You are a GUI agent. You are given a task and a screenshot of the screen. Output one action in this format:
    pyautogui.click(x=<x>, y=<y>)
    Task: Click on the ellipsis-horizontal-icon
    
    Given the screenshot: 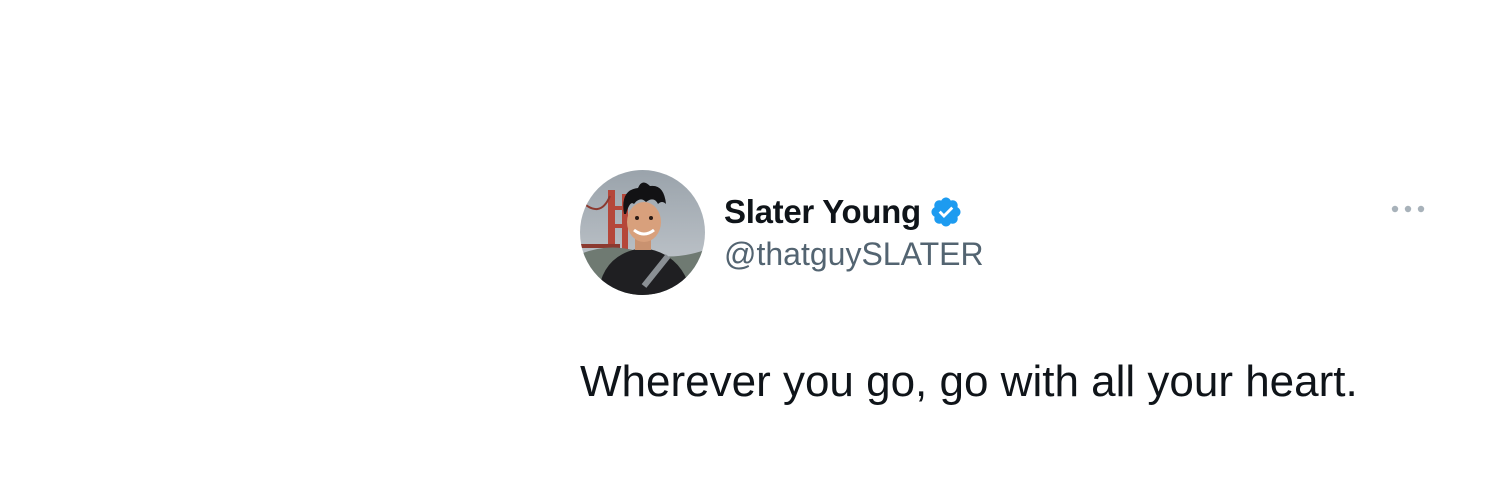 What is the action you would take?
    pyautogui.click(x=1408, y=209)
    